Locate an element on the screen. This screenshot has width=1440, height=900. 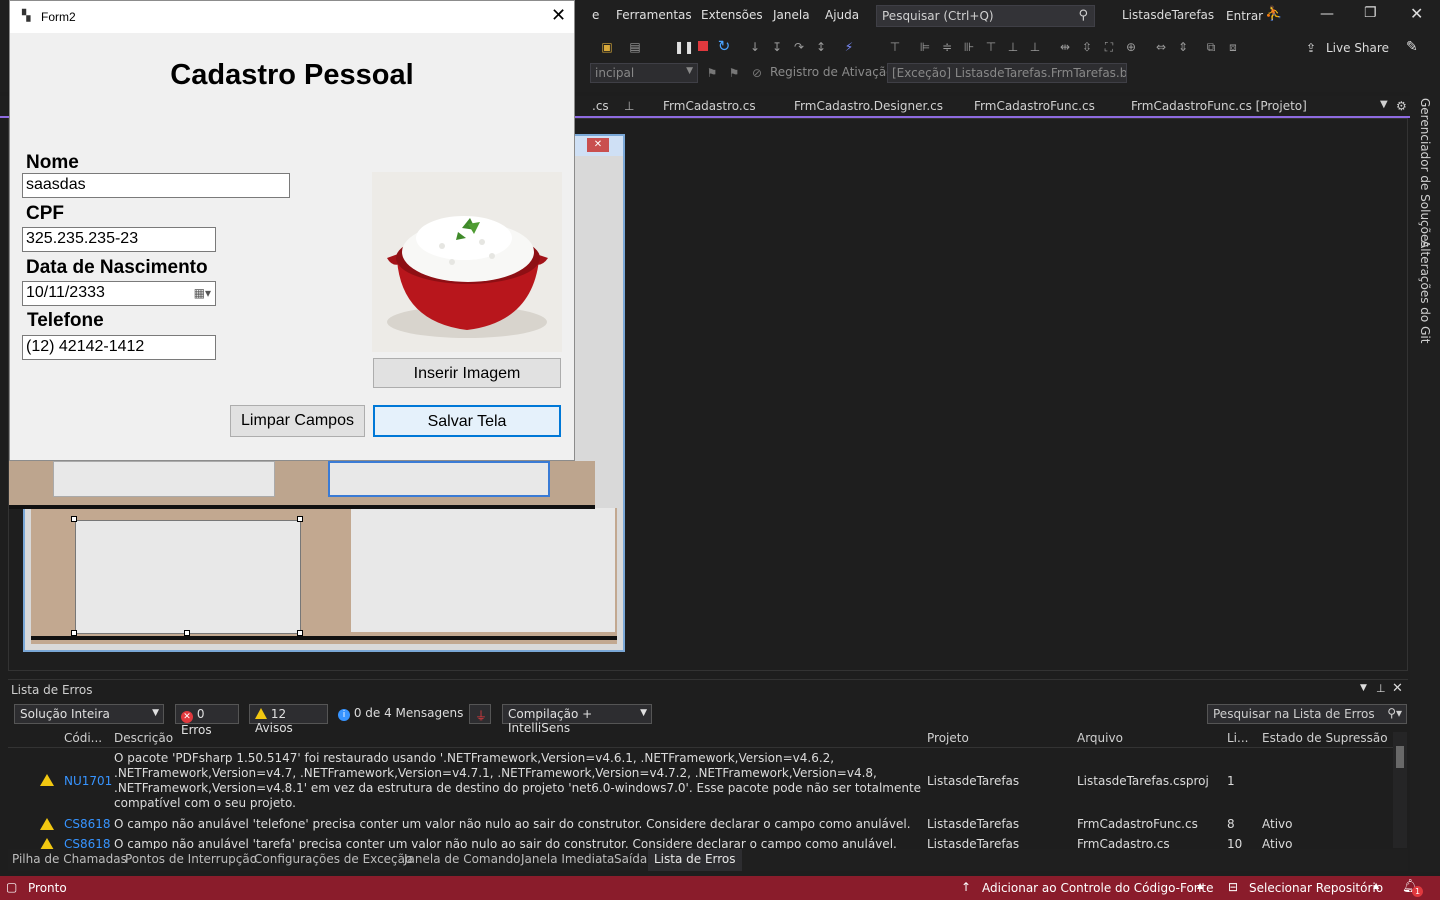
account-icon: ⛹ is located at coordinates (1273, 14).